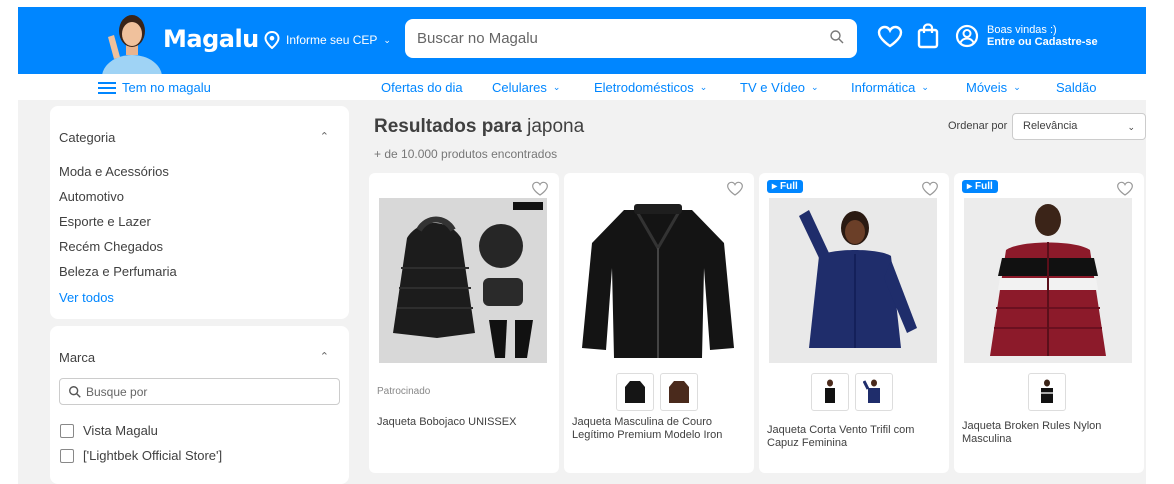  What do you see at coordinates (87, 137) in the screenshot?
I see `category-title: Categoria` at bounding box center [87, 137].